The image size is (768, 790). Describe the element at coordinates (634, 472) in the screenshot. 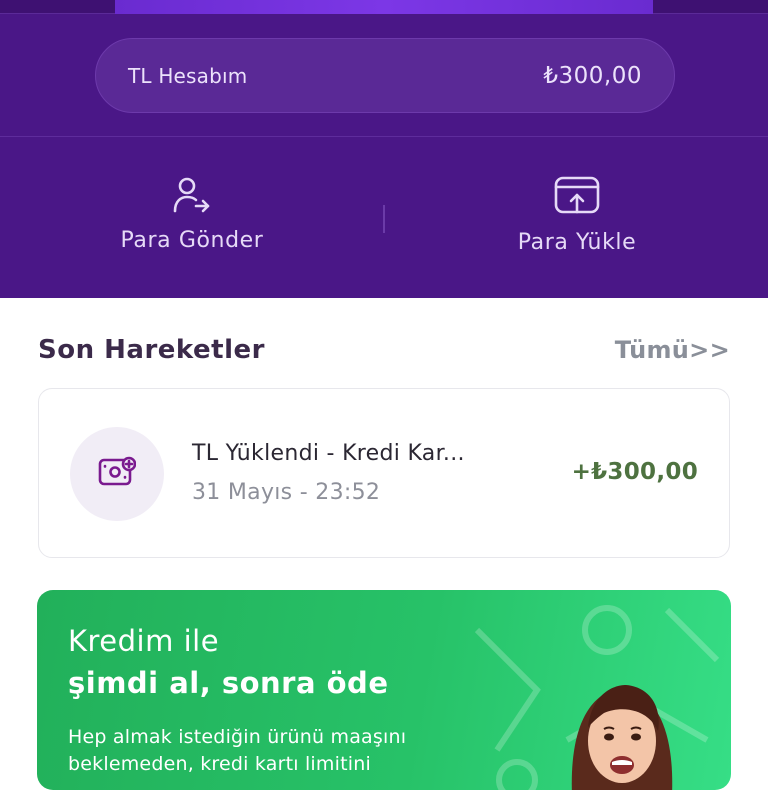

I see `transaction-amount: +₺300,00` at that location.